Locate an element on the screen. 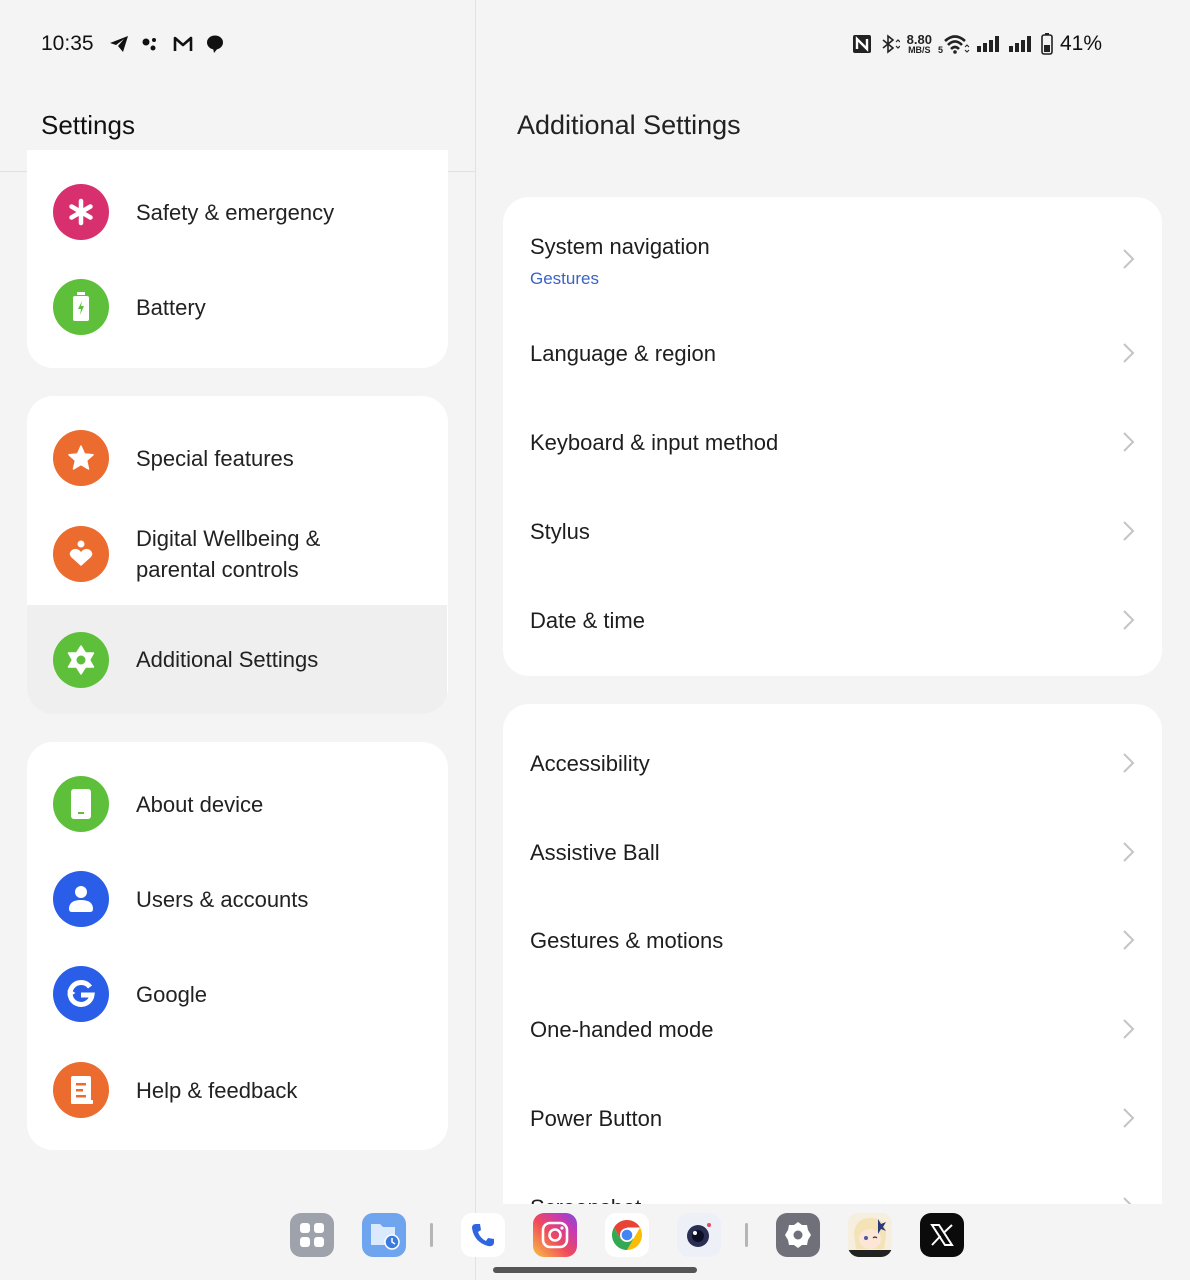 This screenshot has width=1190, height=1280. sidebar-item-label-line2: parental controls is located at coordinates (217, 569).